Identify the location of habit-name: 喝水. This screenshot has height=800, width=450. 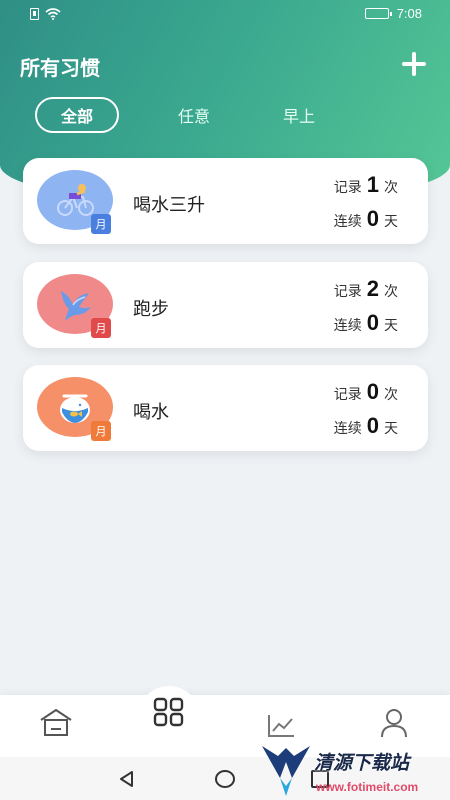
(151, 412).